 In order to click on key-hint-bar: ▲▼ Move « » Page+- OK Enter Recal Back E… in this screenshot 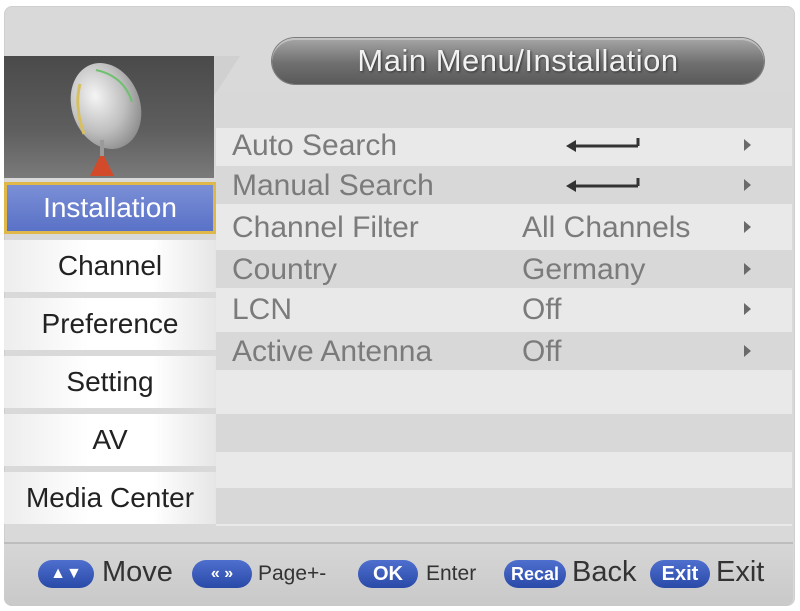, I will do `click(398, 574)`.